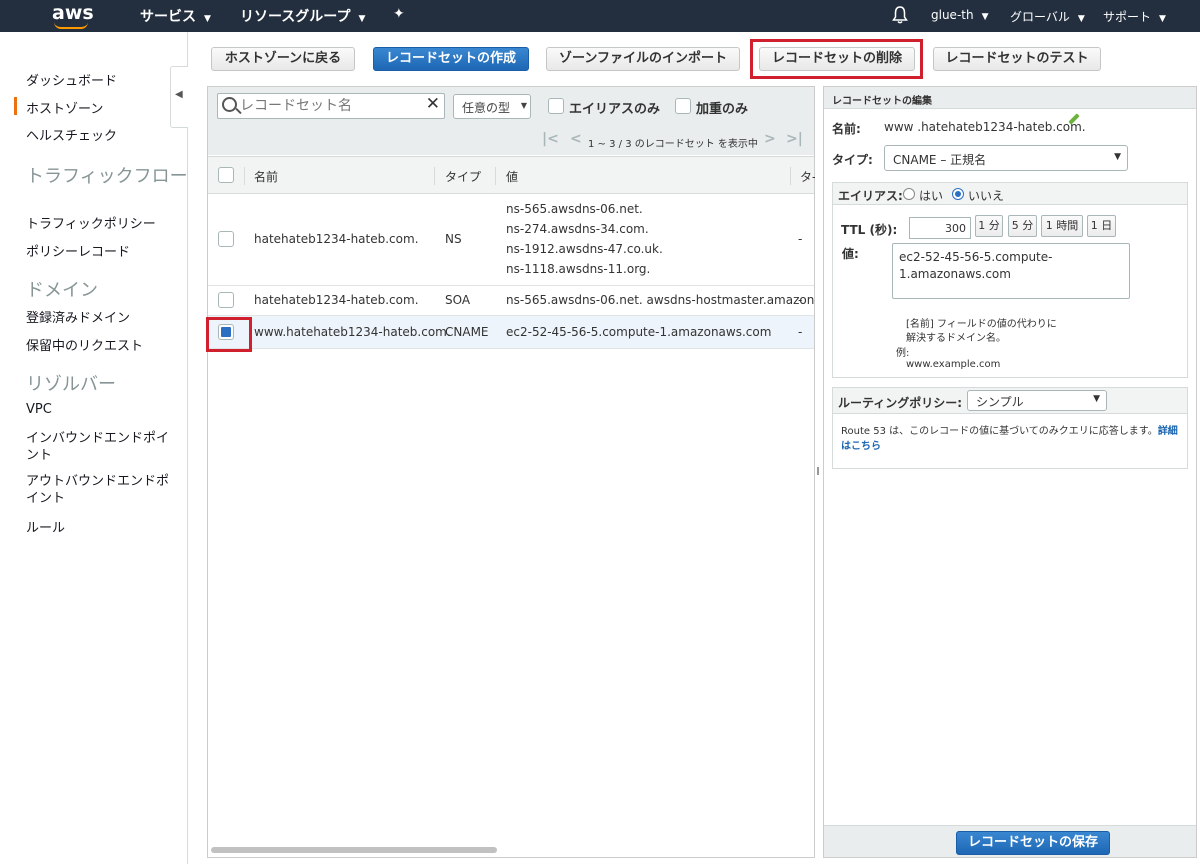 The height and width of the screenshot is (864, 1200). Describe the element at coordinates (1022, 226) in the screenshot. I see `ttl-5min-button: 5 分` at that location.